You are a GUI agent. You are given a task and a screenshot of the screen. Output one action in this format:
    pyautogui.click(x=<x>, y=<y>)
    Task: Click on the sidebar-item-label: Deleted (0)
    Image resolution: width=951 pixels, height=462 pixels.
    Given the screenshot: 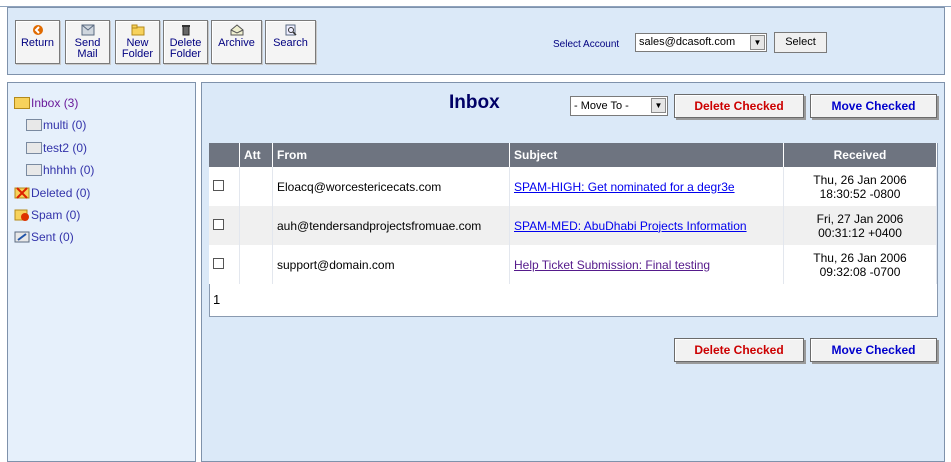 What is the action you would take?
    pyautogui.click(x=61, y=193)
    